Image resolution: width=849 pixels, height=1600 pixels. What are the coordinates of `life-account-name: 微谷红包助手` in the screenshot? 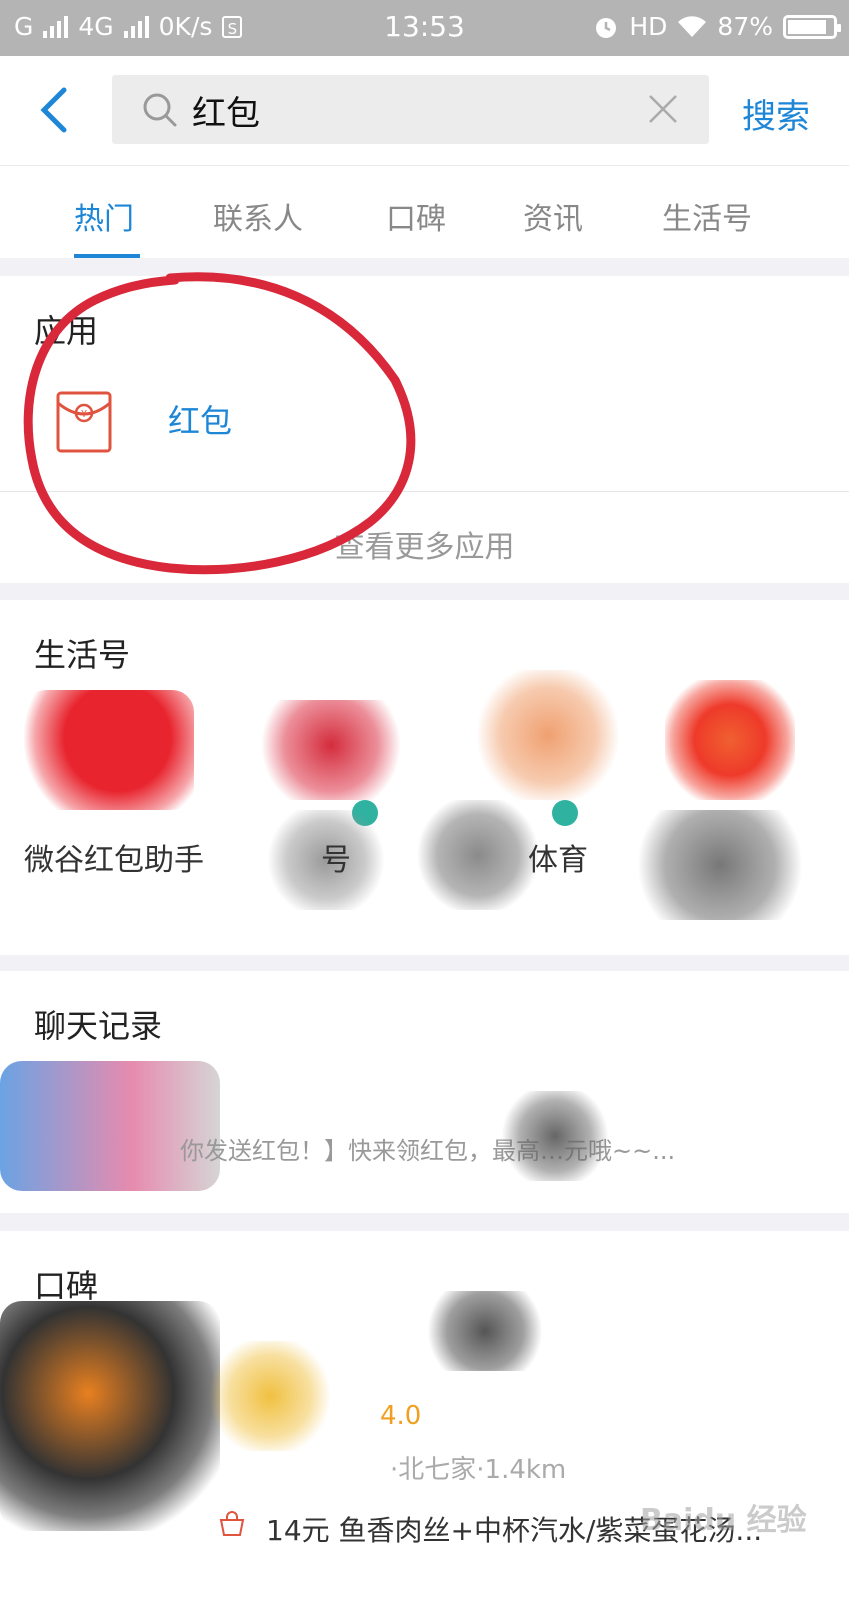 It's located at (114, 860).